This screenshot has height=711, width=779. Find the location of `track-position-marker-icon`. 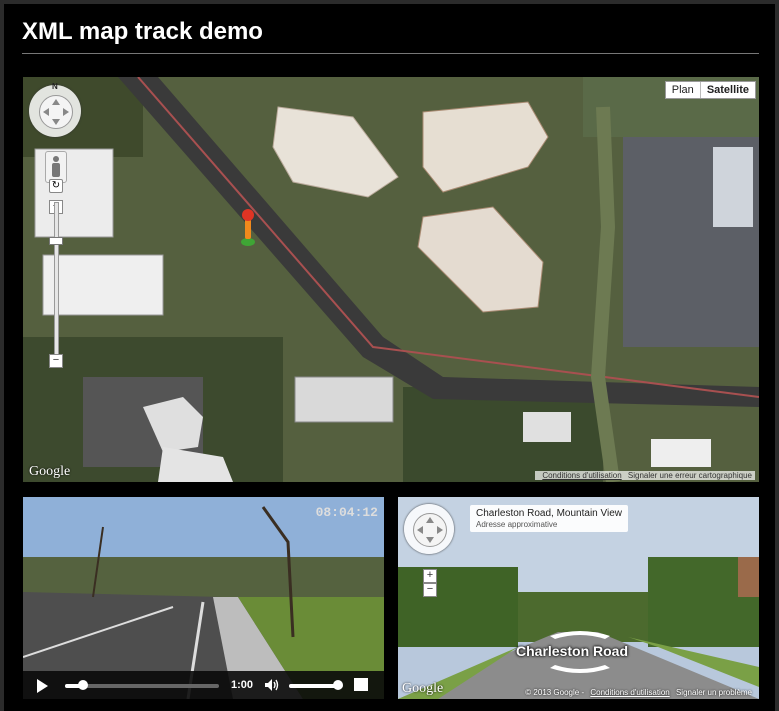

track-position-marker-icon is located at coordinates (248, 227).